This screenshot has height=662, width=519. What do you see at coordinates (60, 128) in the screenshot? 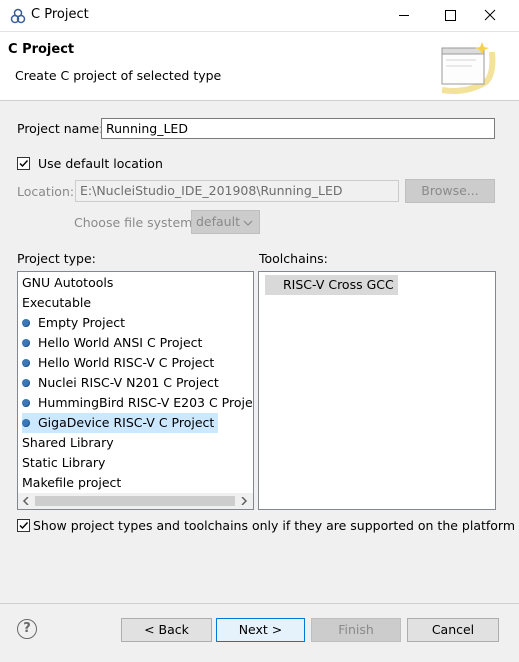
I see `project-name-label: Project name:` at bounding box center [60, 128].